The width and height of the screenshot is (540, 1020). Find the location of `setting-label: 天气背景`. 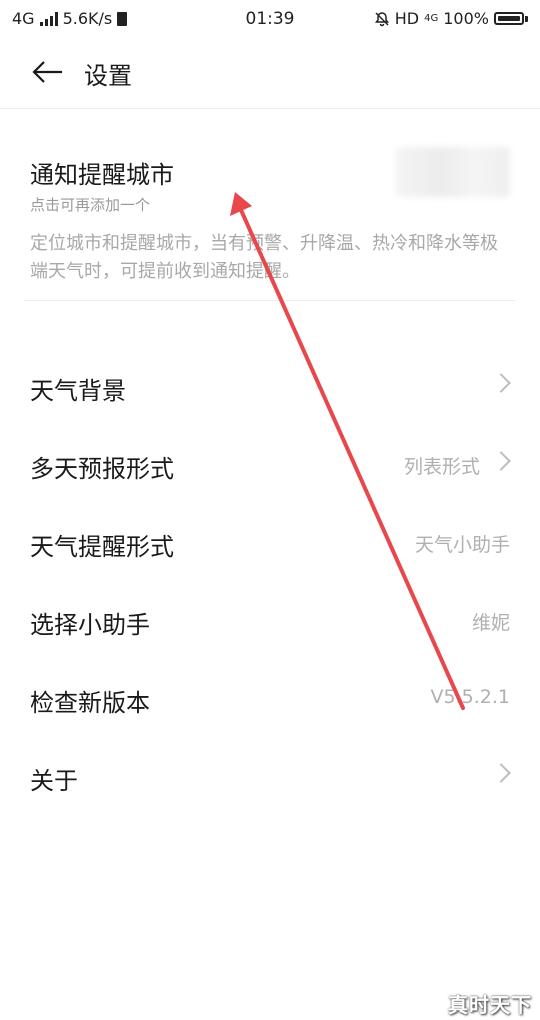

setting-label: 天气背景 is located at coordinates (78, 391).